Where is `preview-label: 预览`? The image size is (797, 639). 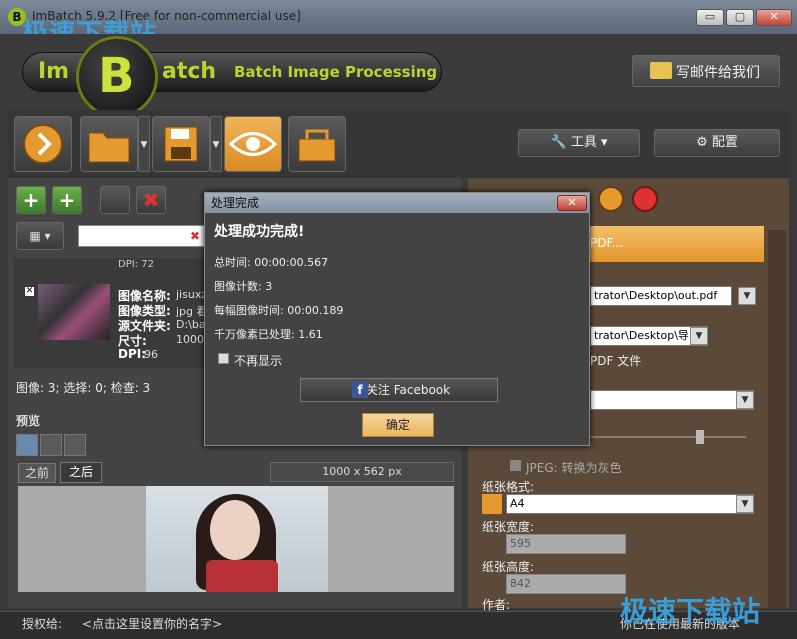 preview-label: 预览 is located at coordinates (28, 421).